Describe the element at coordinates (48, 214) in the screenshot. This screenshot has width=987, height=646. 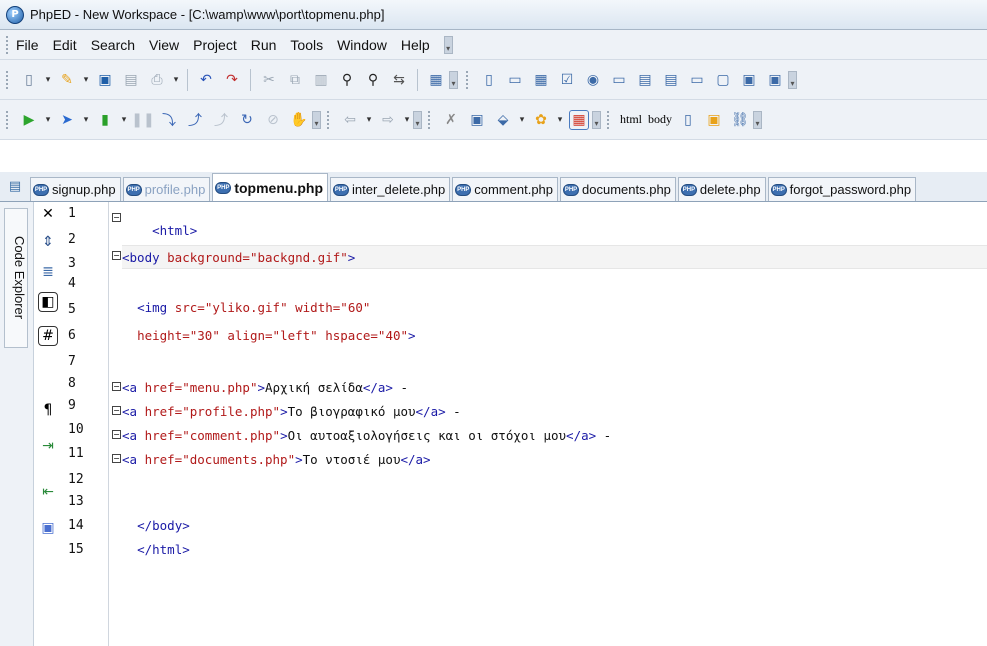
I see `close-icon: ✕` at that location.